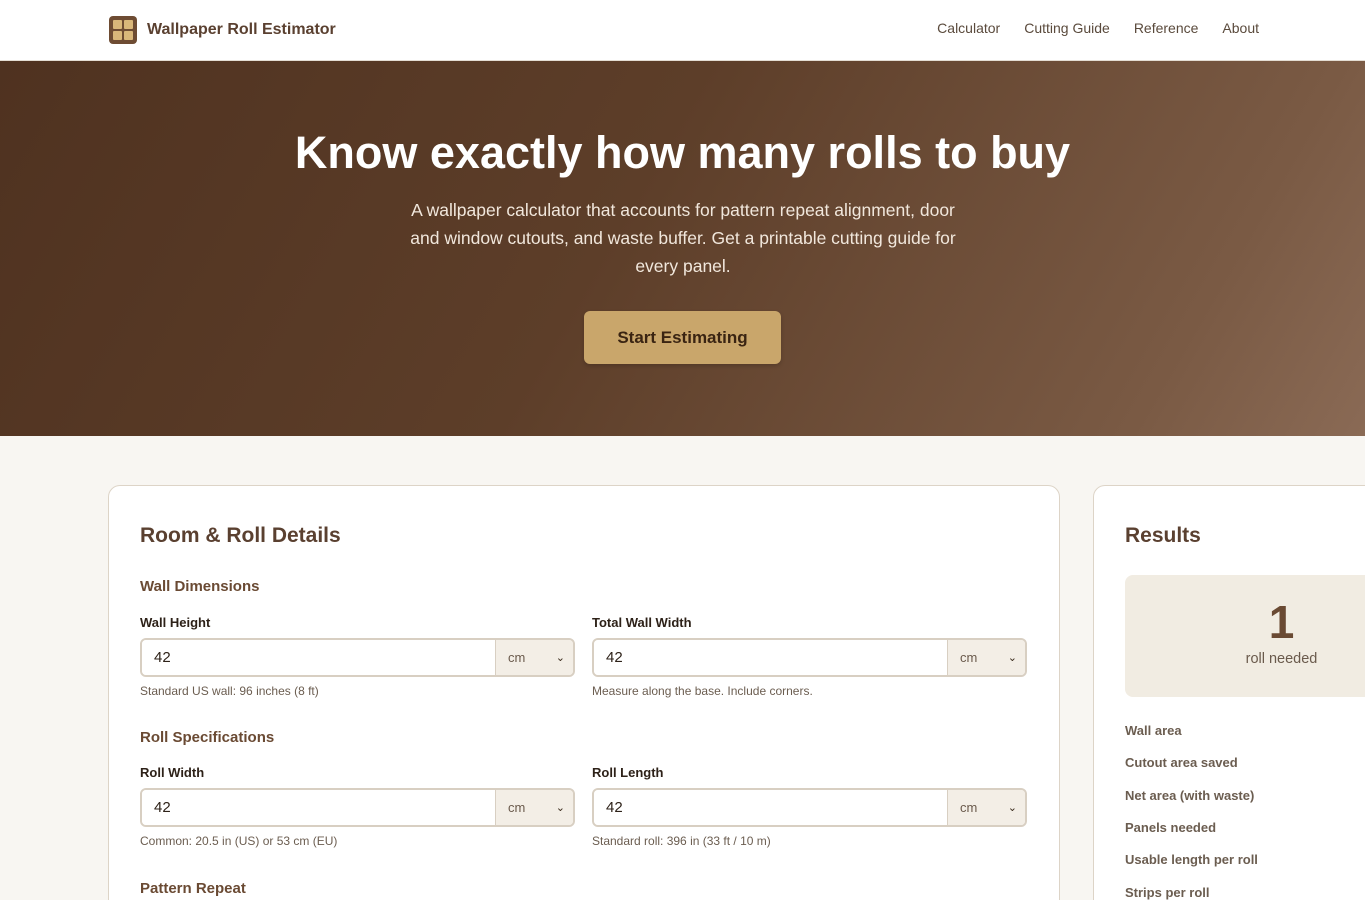 The image size is (1365, 900). Describe the element at coordinates (207, 737) in the screenshot. I see `roll-specifications-heading: Roll Specifications` at that location.